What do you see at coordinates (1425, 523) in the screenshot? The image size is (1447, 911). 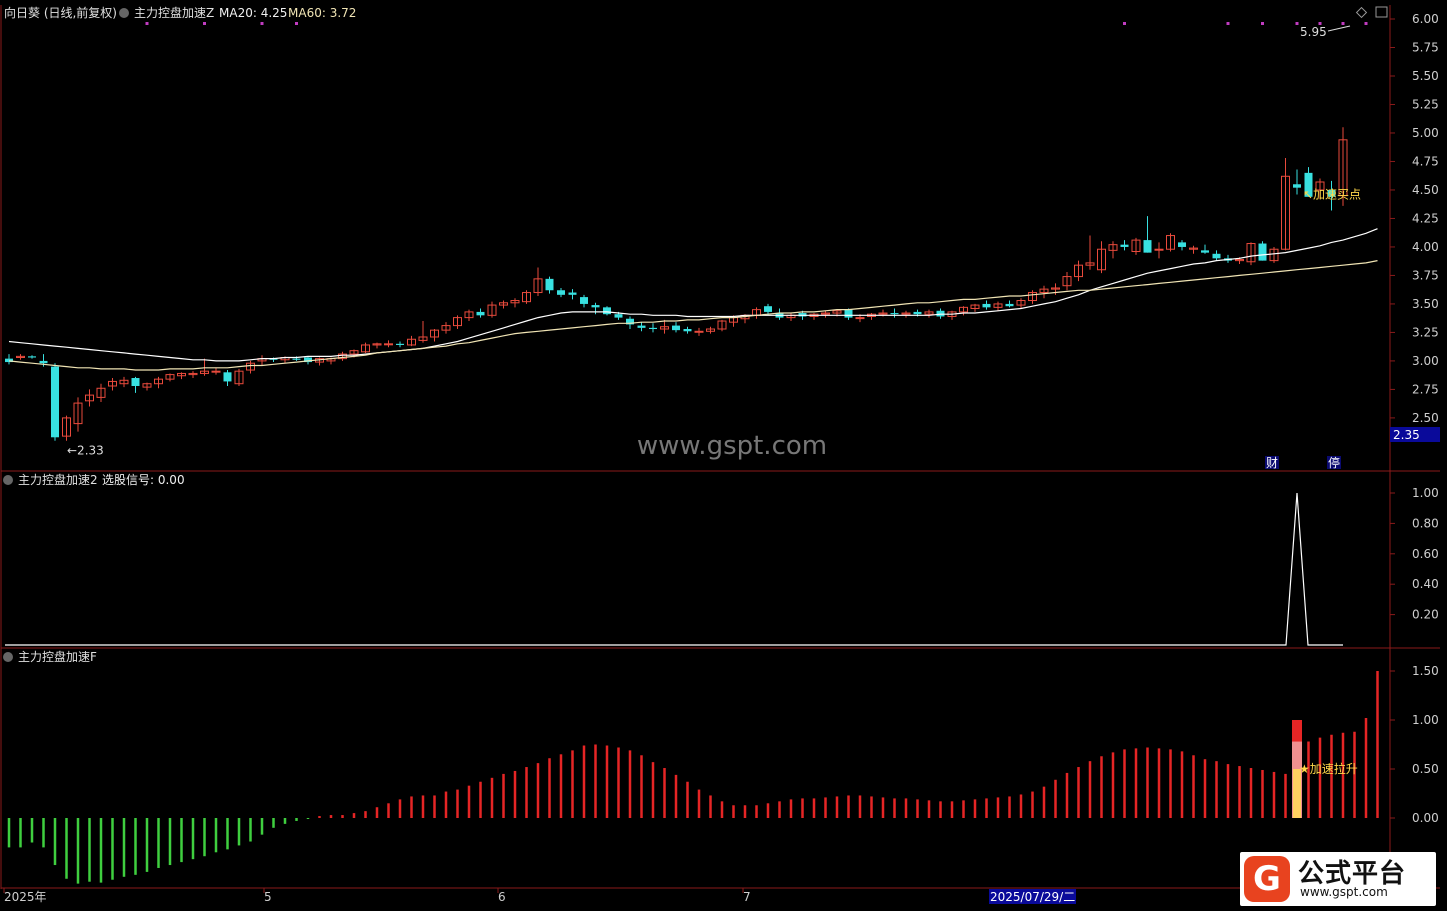 I see `signal-tick-label: 0.80` at bounding box center [1425, 523].